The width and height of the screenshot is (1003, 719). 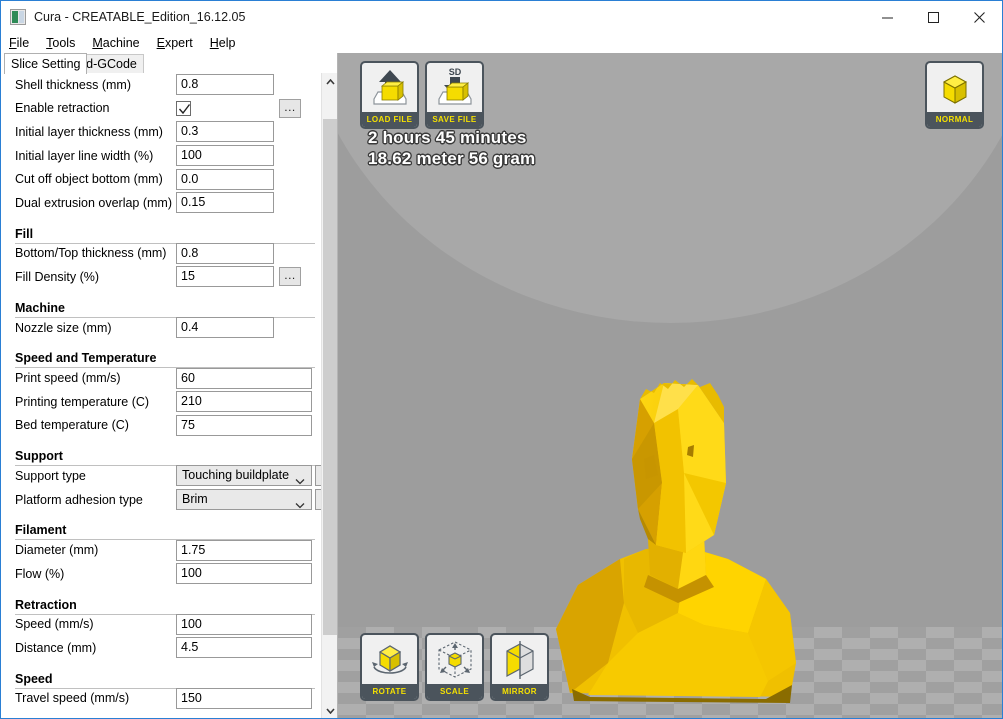 What do you see at coordinates (225, 179) in the screenshot?
I see `input-cut-off-object-bottom-mm: 0.0` at bounding box center [225, 179].